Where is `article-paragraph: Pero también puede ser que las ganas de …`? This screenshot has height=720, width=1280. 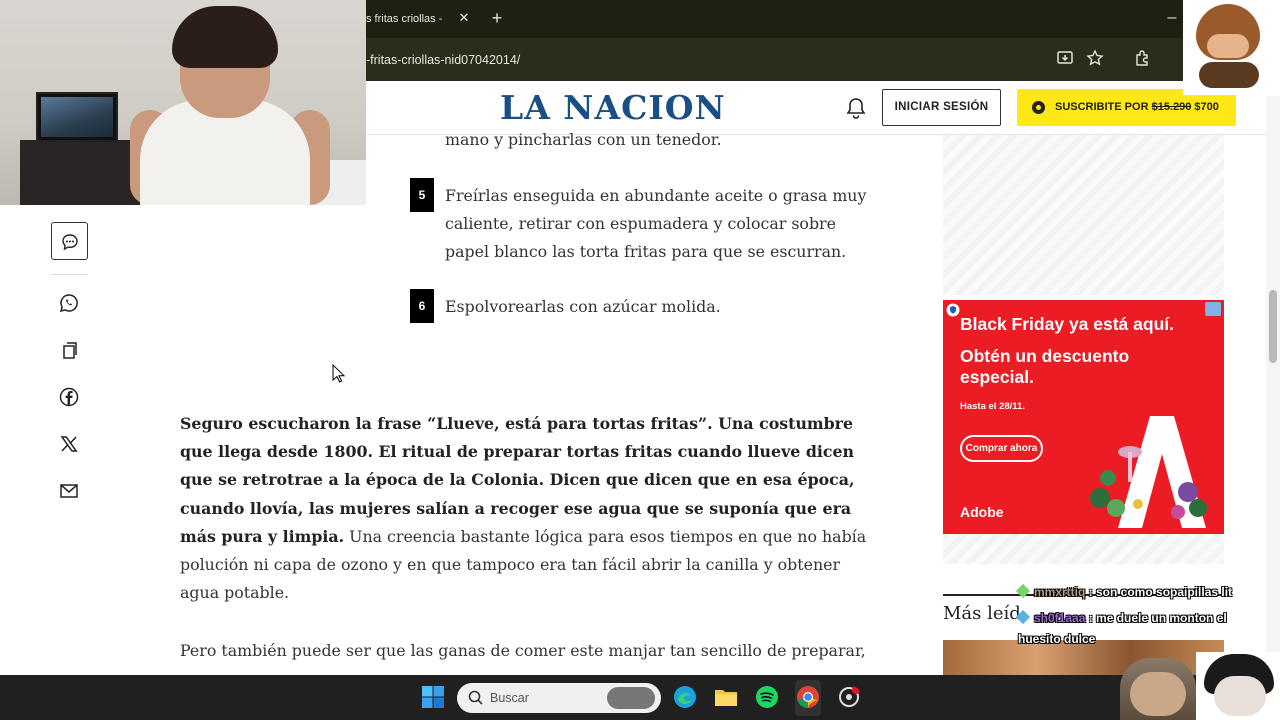
article-paragraph: Pero también puede ser que las ganas de … is located at coordinates (523, 650).